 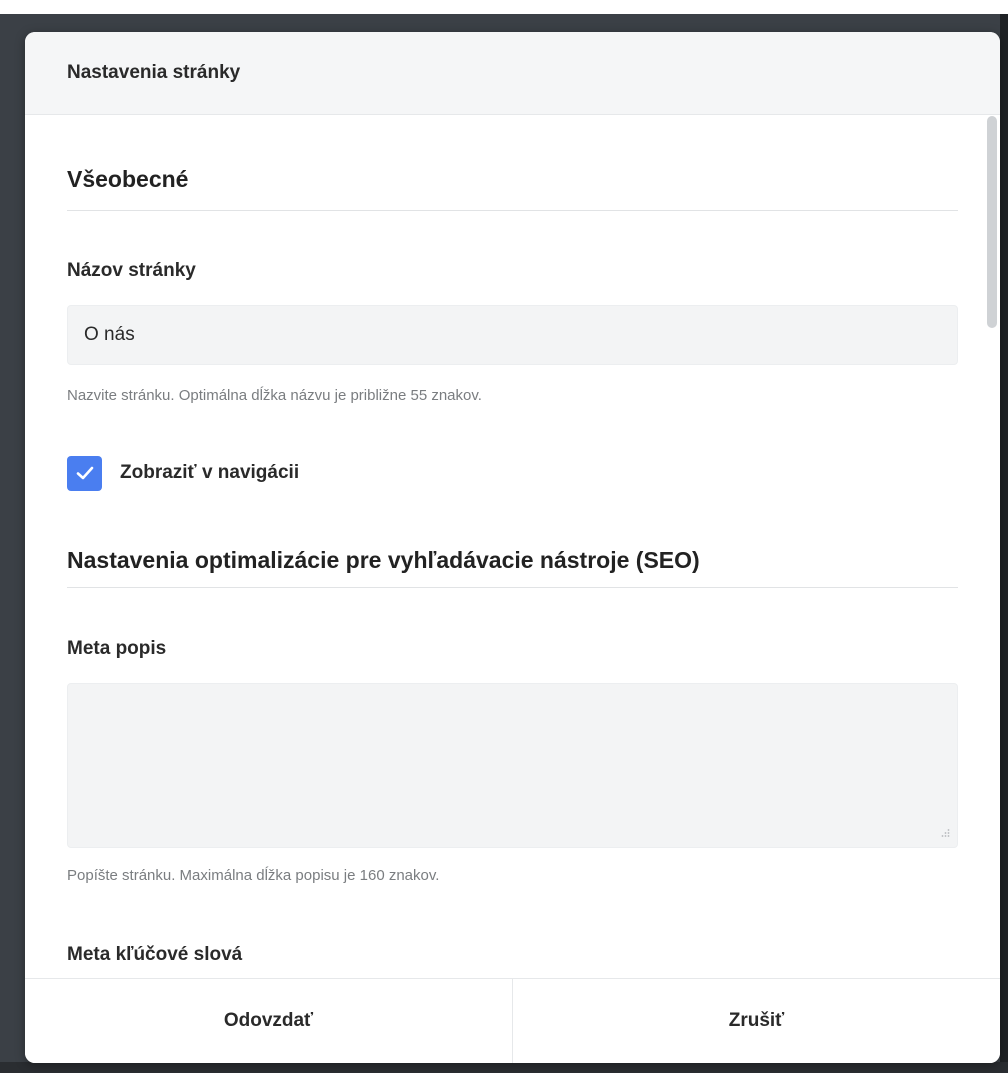 What do you see at coordinates (154, 72) in the screenshot?
I see `dialog-title: Nastavenia stránky` at bounding box center [154, 72].